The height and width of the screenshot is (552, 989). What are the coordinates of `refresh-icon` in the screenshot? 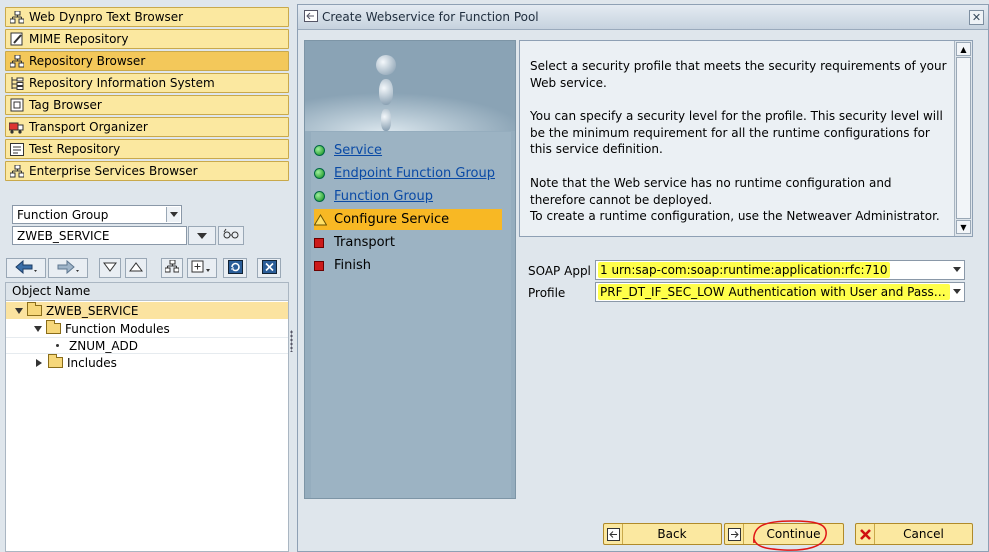 It's located at (235, 268).